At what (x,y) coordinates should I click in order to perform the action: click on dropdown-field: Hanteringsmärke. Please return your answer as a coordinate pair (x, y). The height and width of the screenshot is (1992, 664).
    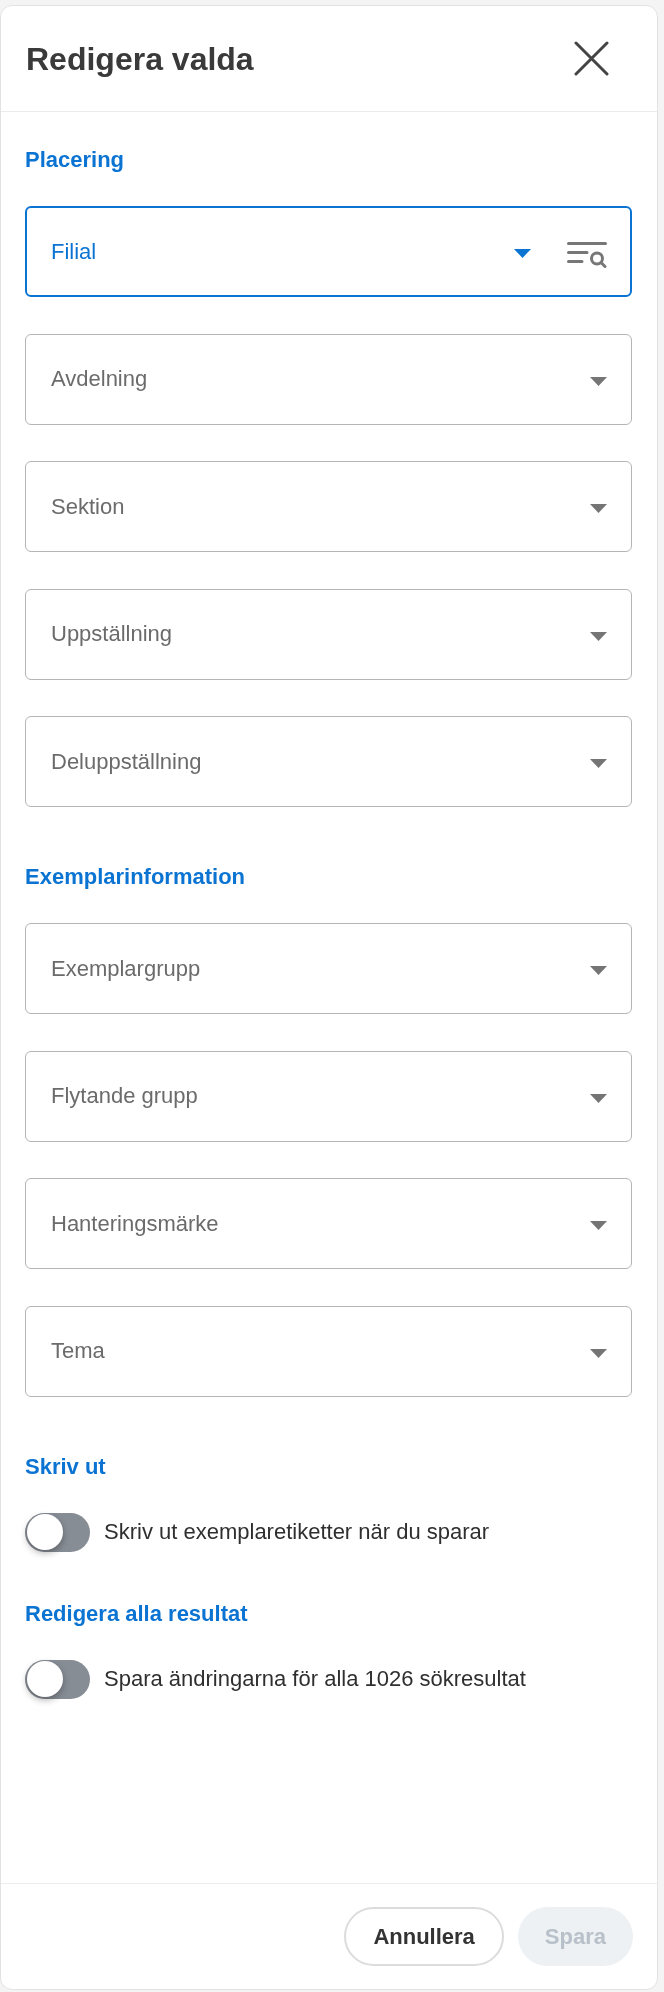
    Looking at the image, I should click on (328, 1223).